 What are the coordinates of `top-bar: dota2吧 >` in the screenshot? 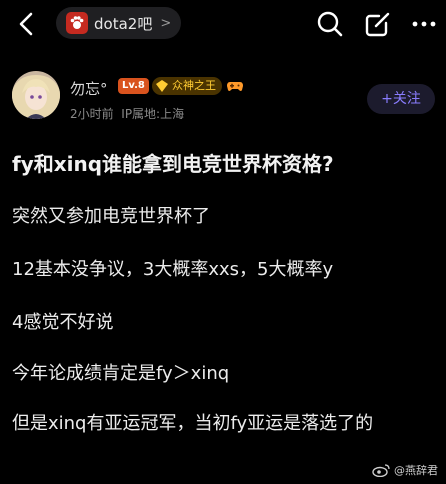 It's located at (223, 25).